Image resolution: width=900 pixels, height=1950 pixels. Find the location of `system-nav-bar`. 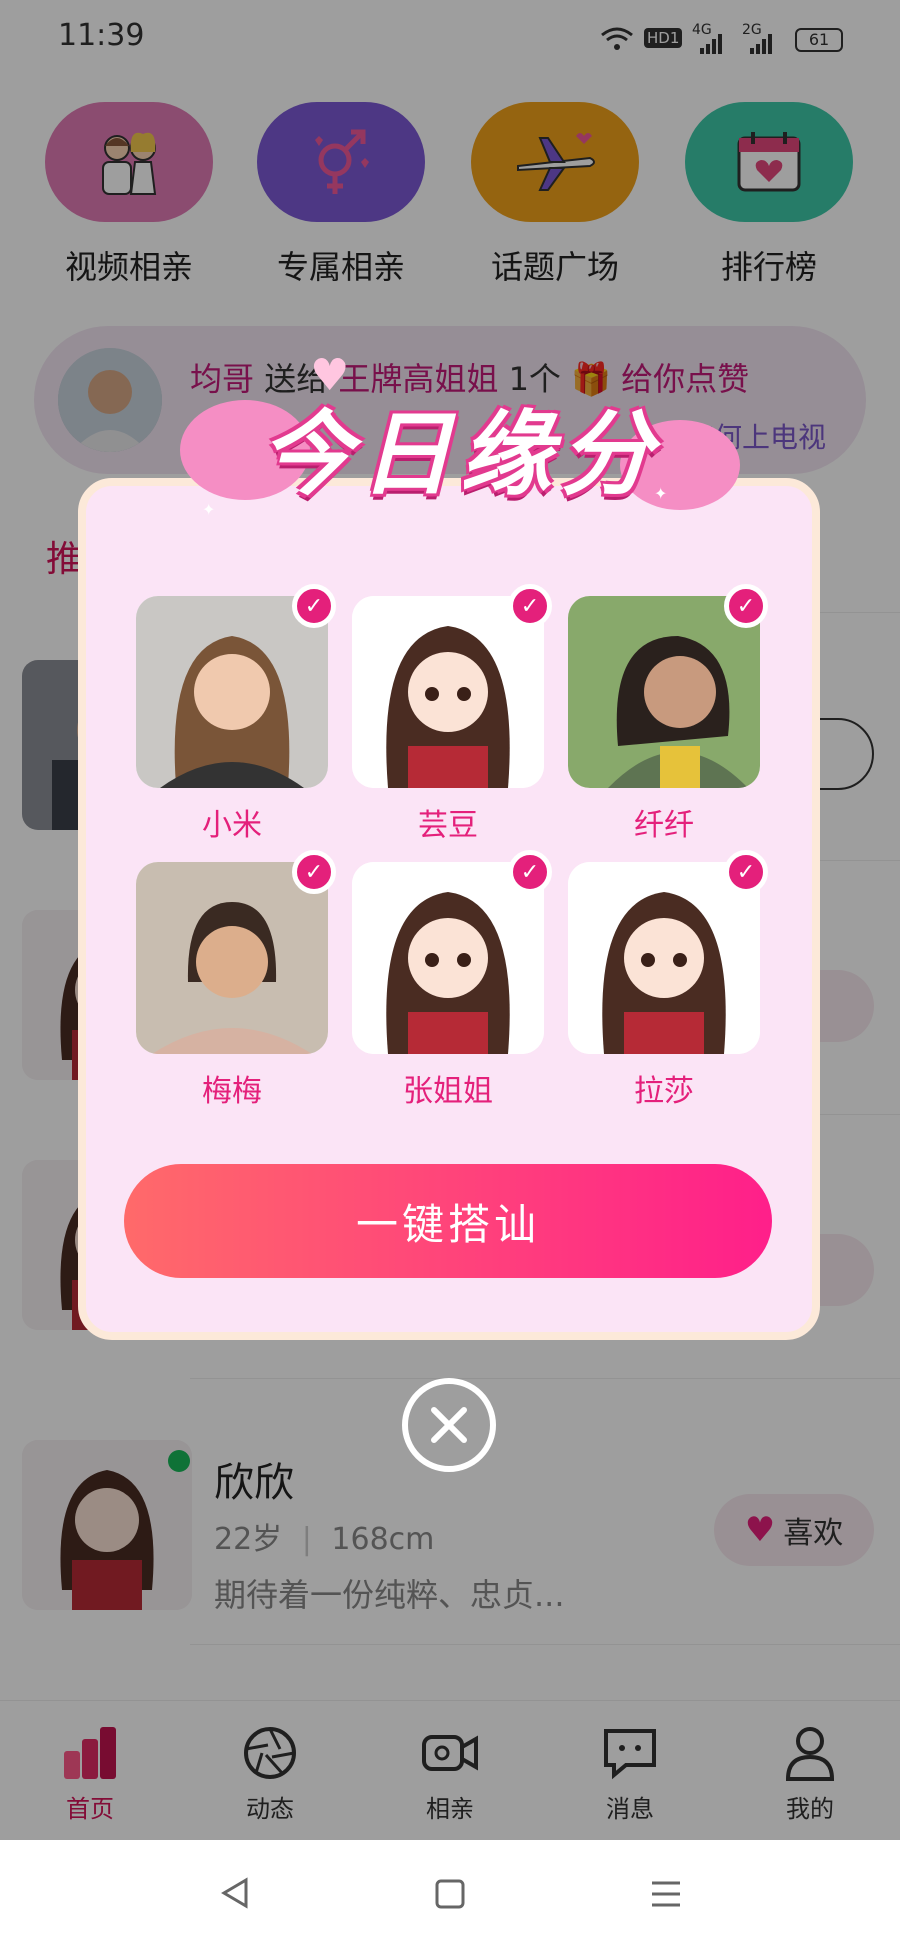

system-nav-bar is located at coordinates (450, 1895).